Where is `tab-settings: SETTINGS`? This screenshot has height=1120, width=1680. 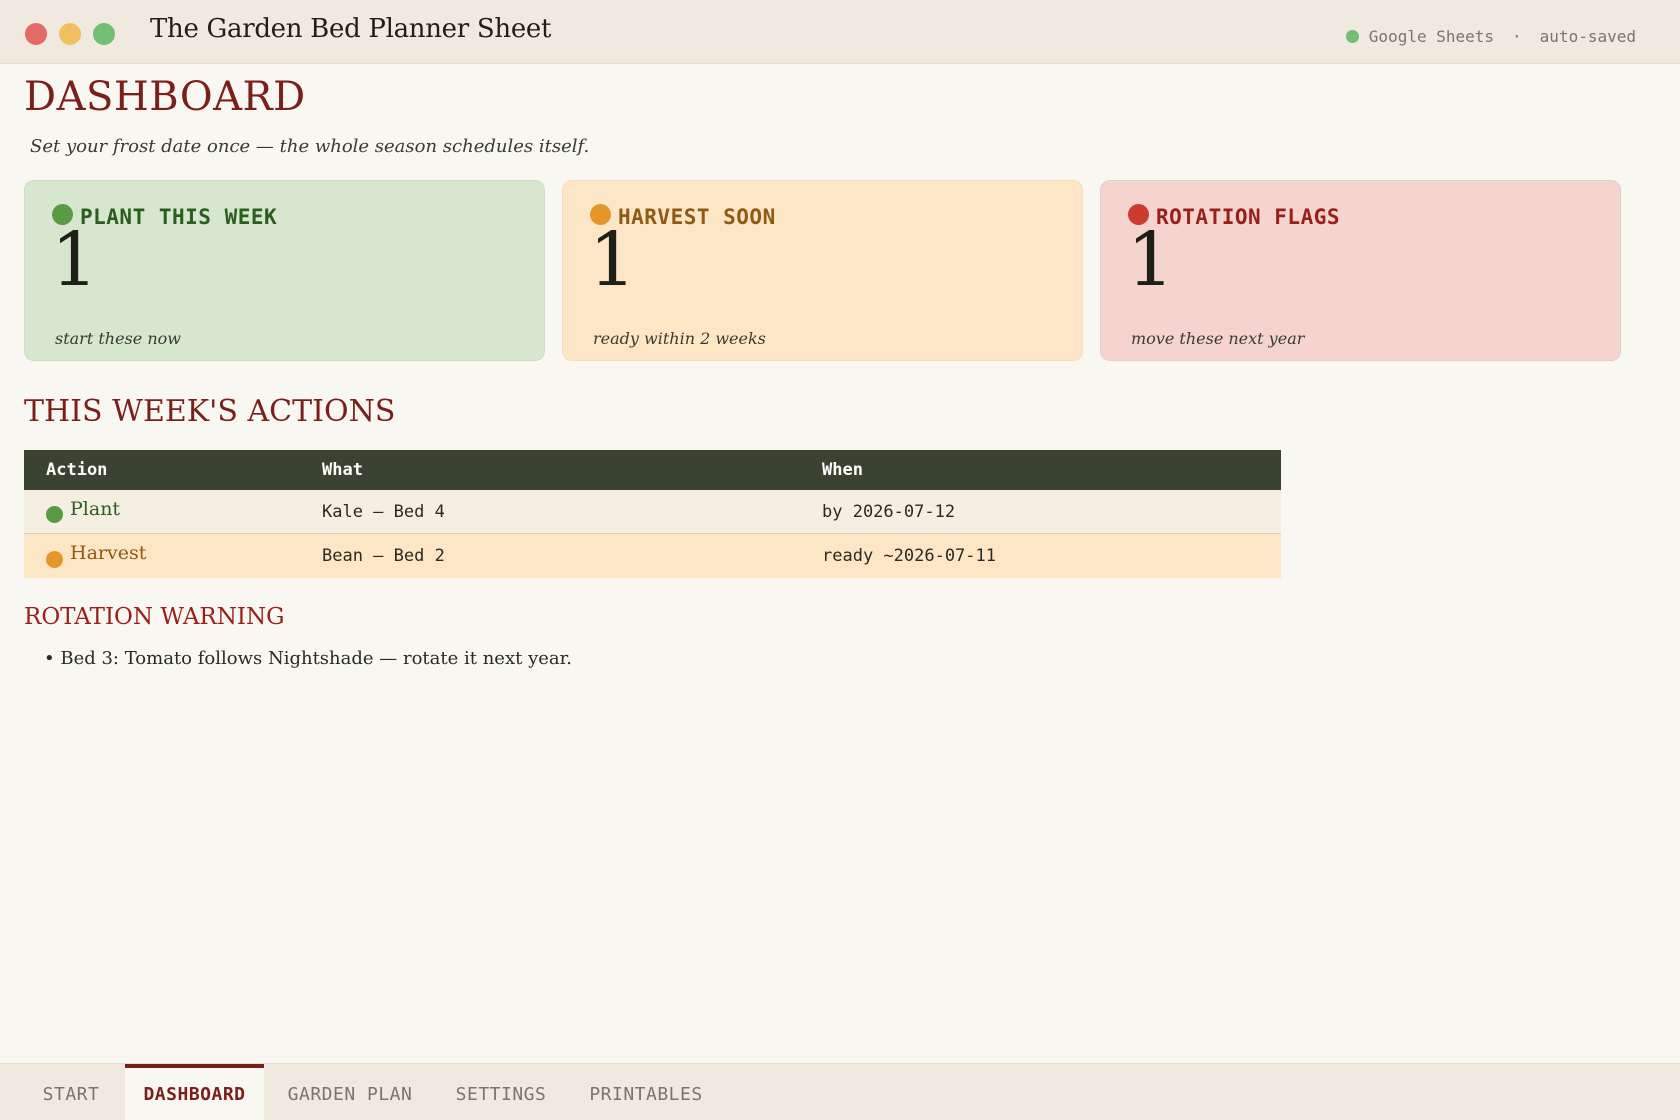 tab-settings: SETTINGS is located at coordinates (501, 1094).